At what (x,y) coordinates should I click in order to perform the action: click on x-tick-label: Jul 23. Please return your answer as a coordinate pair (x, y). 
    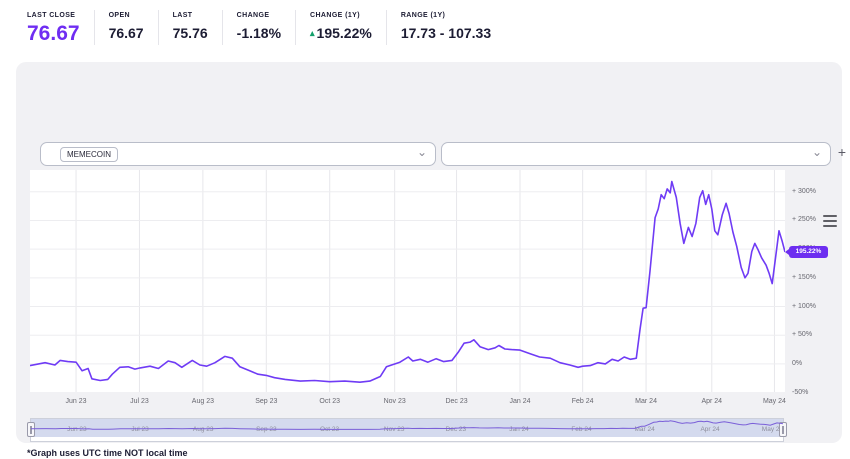
    Looking at the image, I should click on (139, 401).